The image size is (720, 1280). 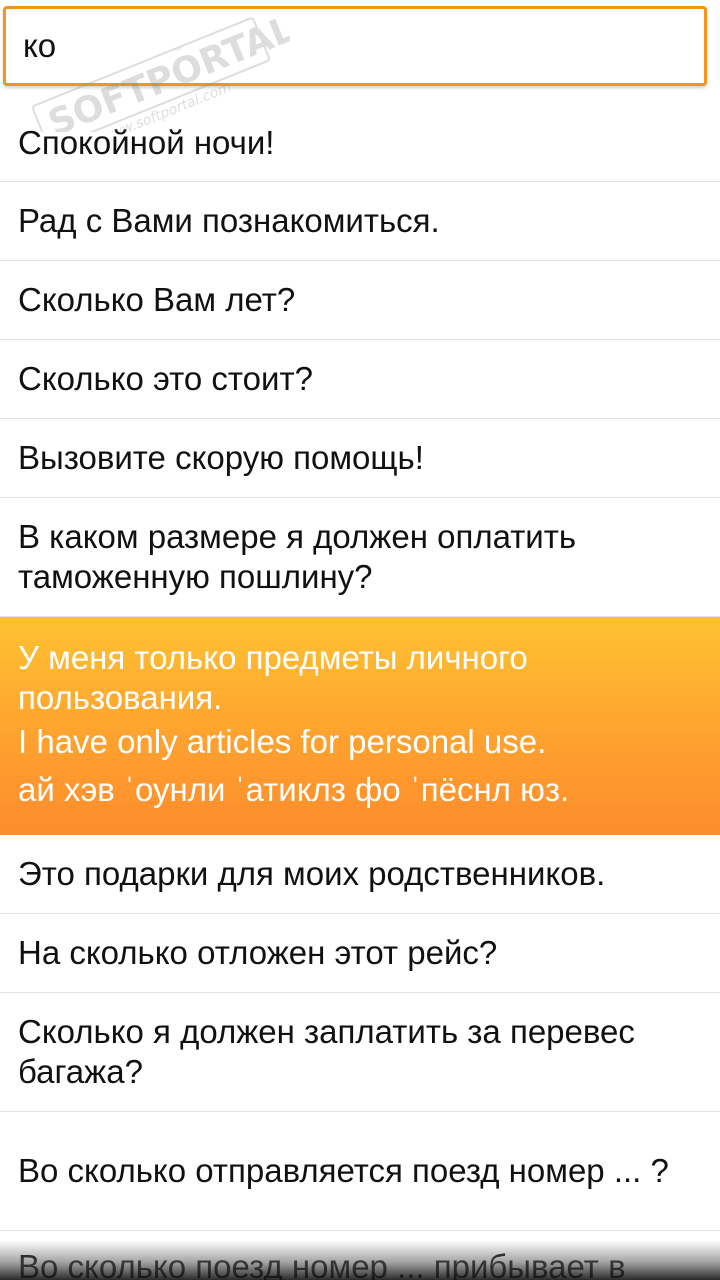 What do you see at coordinates (322, 1264) in the screenshot?
I see `phrase-text: Во сколько поезд номер ... прибывает в` at bounding box center [322, 1264].